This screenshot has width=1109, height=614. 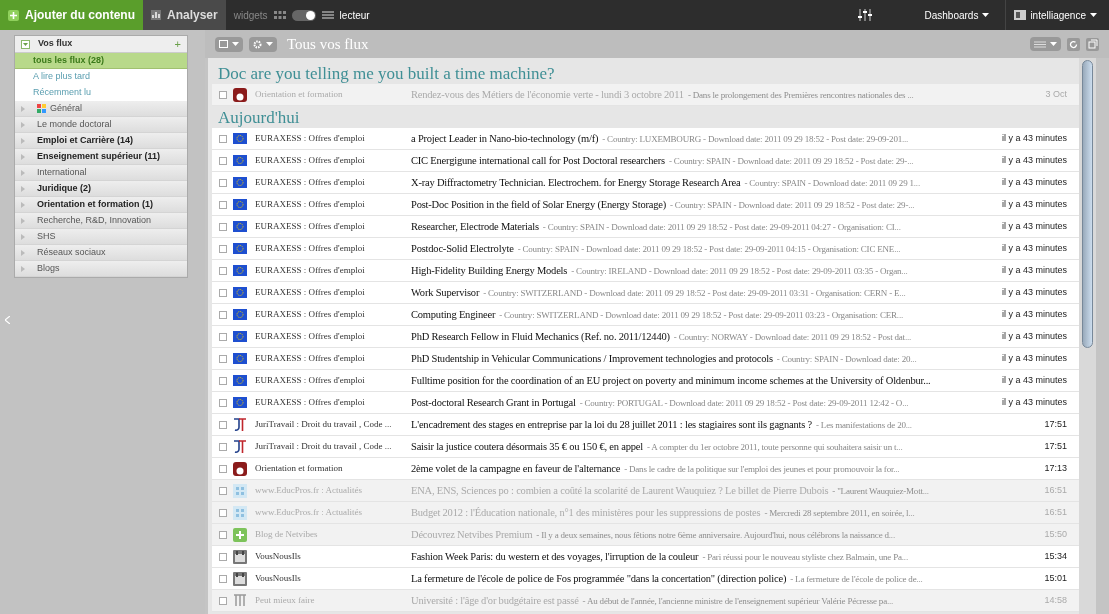 What do you see at coordinates (645, 183) in the screenshot?
I see `feed-row: EURAXESS : Offres d'emploi X-ray Diffractometry Technician. Electrochem. for Energy Storage Research Area - Country: SPAIN - Download date: 2011 09 29 1... il y a 43 minutes` at bounding box center [645, 183].